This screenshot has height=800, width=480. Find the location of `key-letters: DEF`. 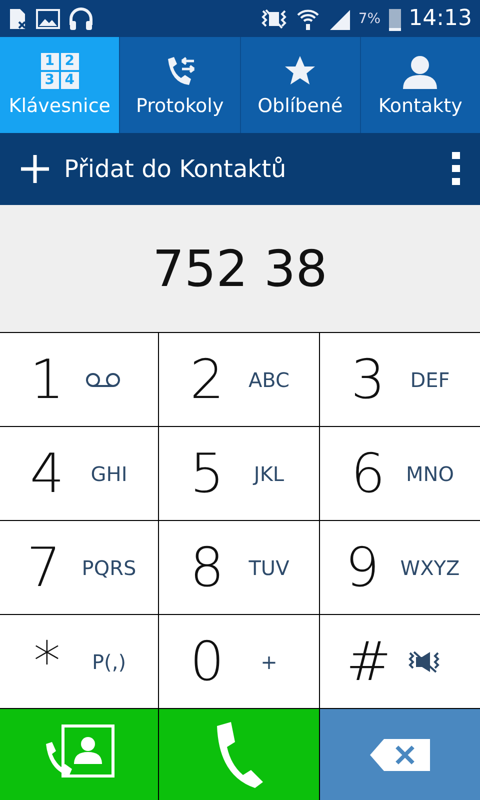

key-letters: DEF is located at coordinates (430, 380).